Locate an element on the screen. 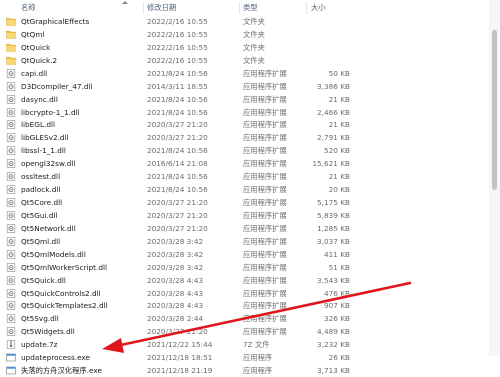 The width and height of the screenshot is (500, 377). file-modified-date: 2021/12/18 21:19 is located at coordinates (180, 371).